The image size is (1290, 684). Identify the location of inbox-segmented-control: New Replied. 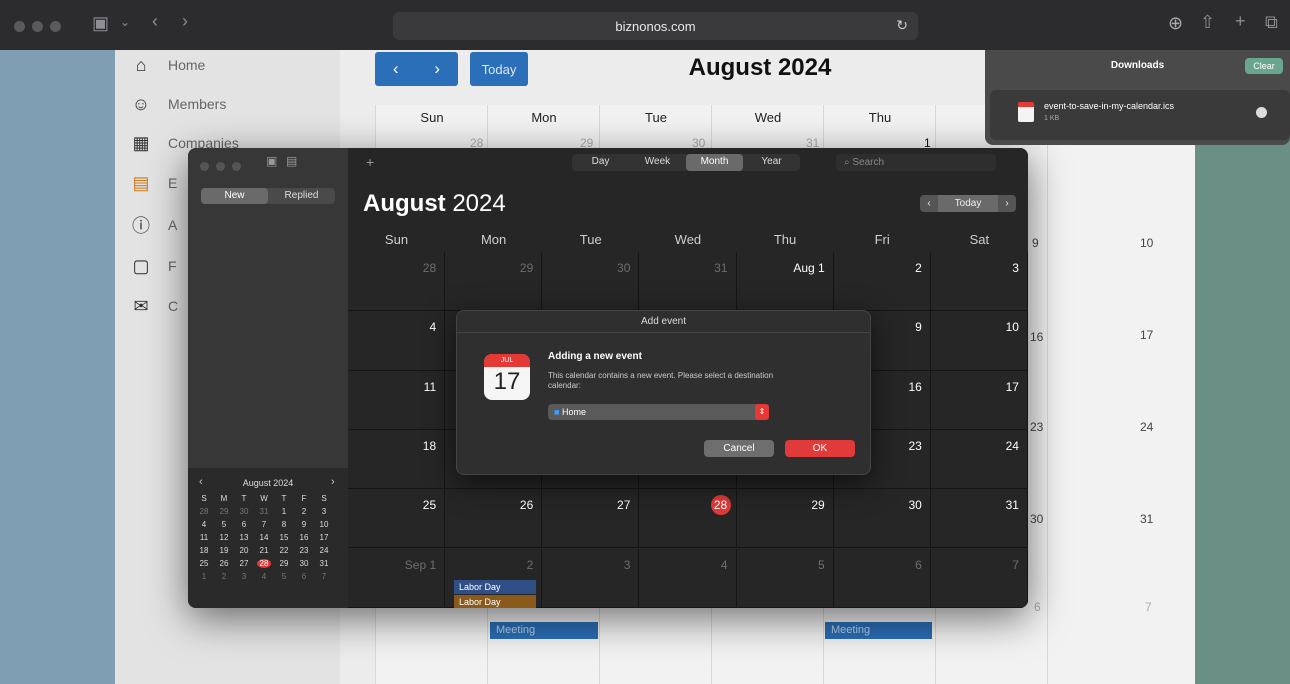
(268, 196).